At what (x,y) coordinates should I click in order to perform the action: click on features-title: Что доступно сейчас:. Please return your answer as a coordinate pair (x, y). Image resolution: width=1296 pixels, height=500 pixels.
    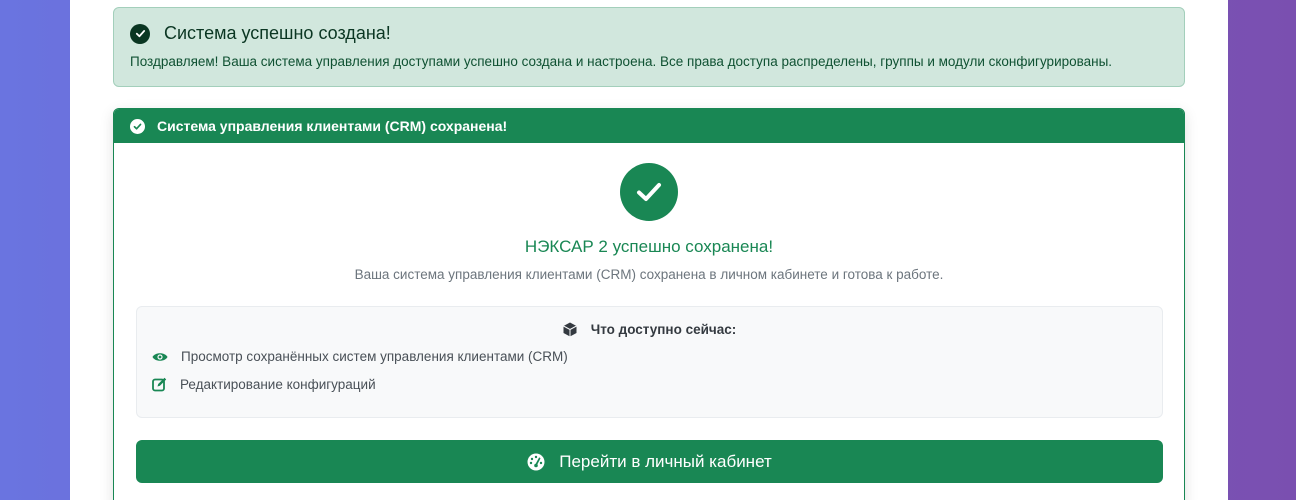
    Looking at the image, I should click on (663, 329).